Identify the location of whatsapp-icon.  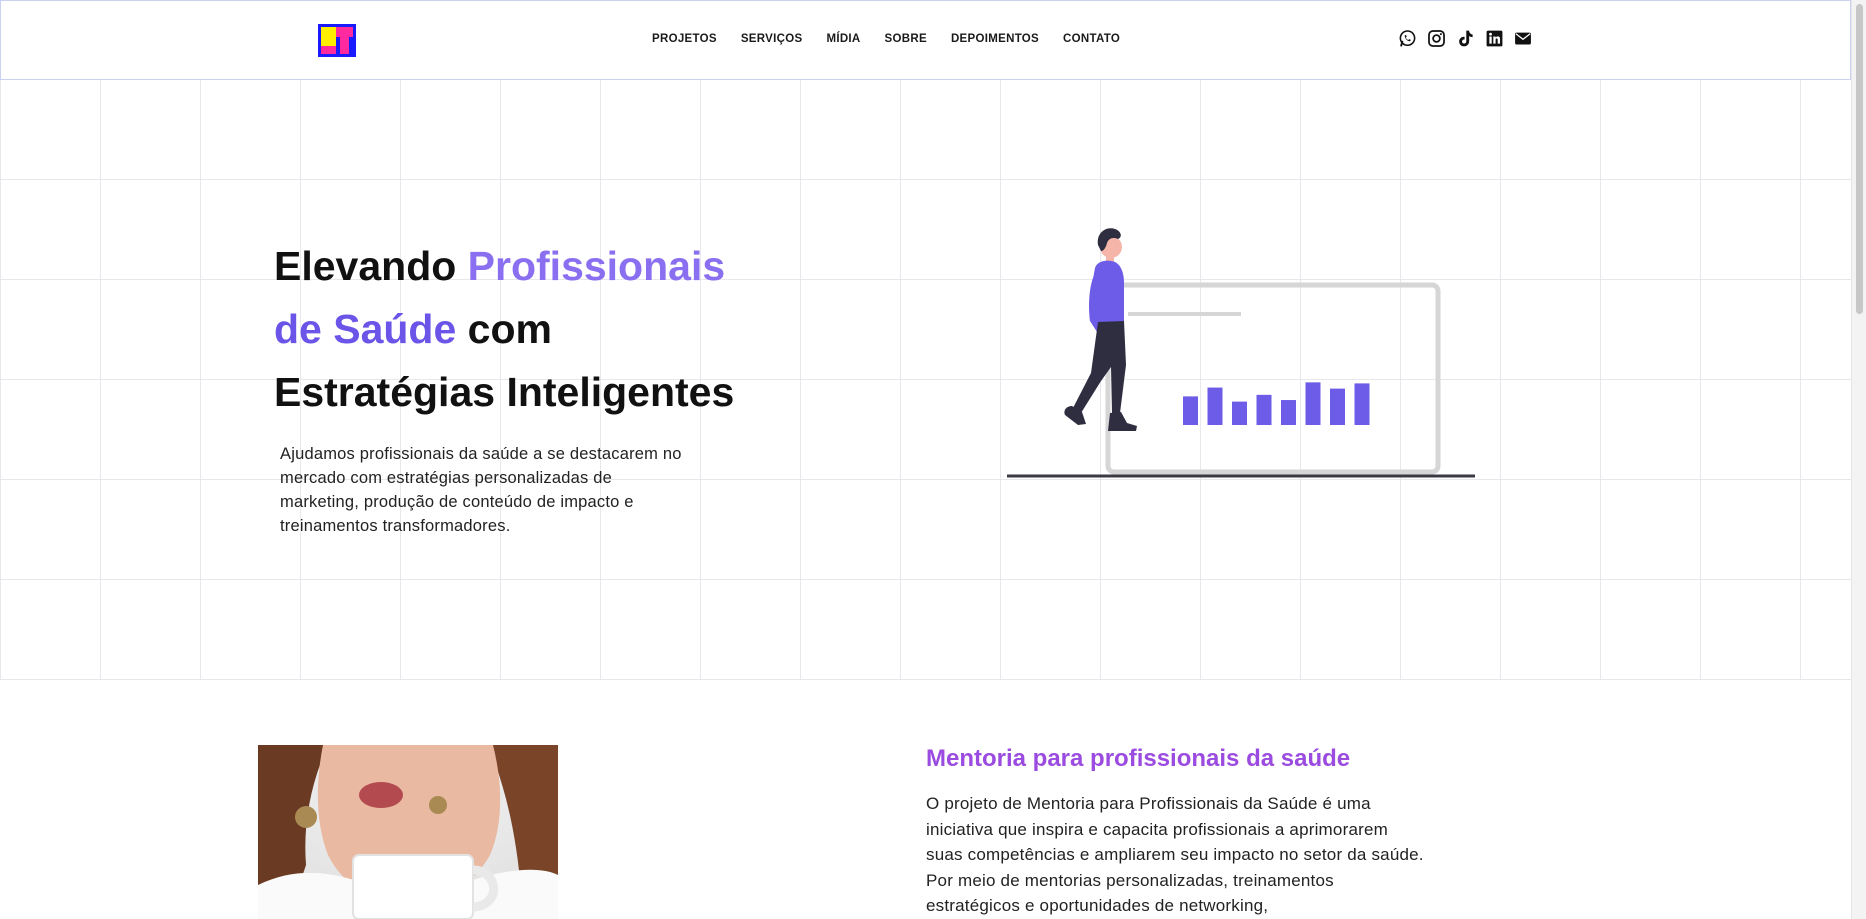
(1407, 38).